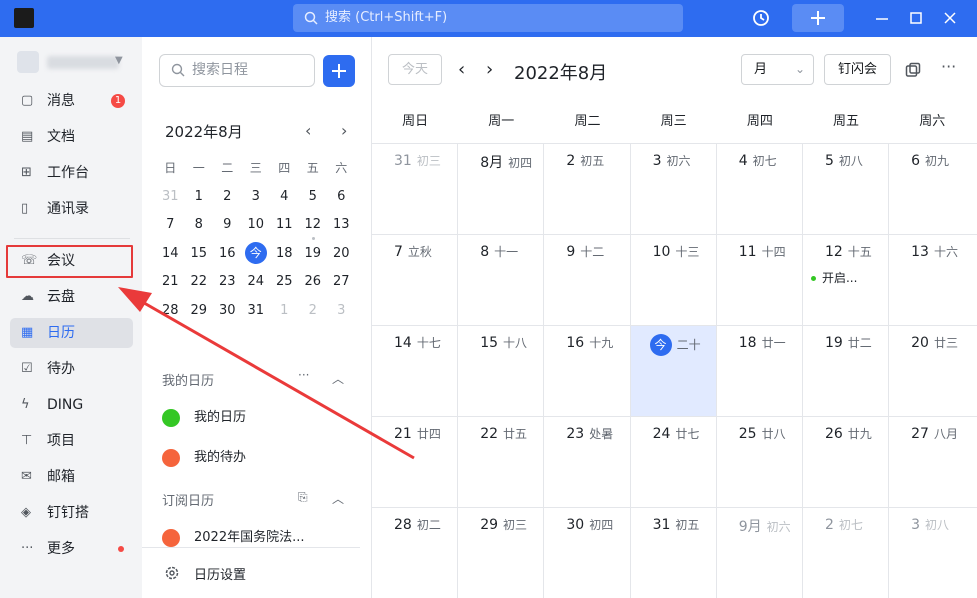 This screenshot has width=977, height=598. Describe the element at coordinates (339, 71) in the screenshot. I see `new-event-button` at that location.